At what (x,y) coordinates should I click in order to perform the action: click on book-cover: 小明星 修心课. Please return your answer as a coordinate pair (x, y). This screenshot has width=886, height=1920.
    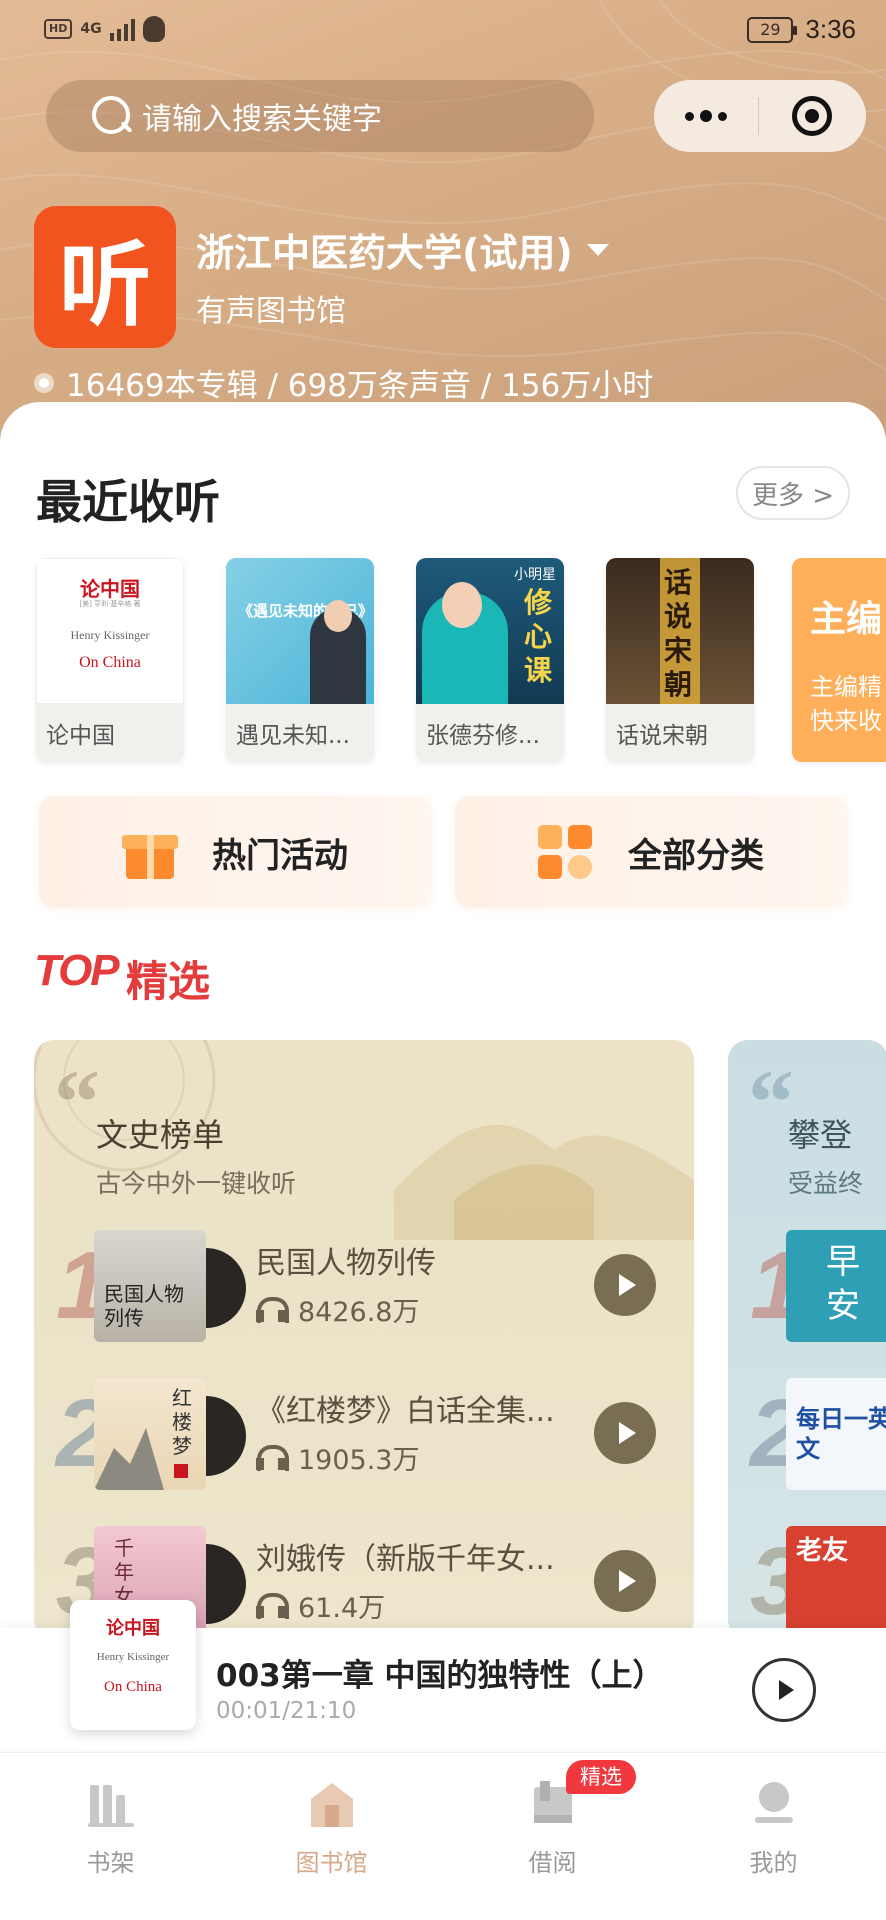
    Looking at the image, I should click on (490, 631).